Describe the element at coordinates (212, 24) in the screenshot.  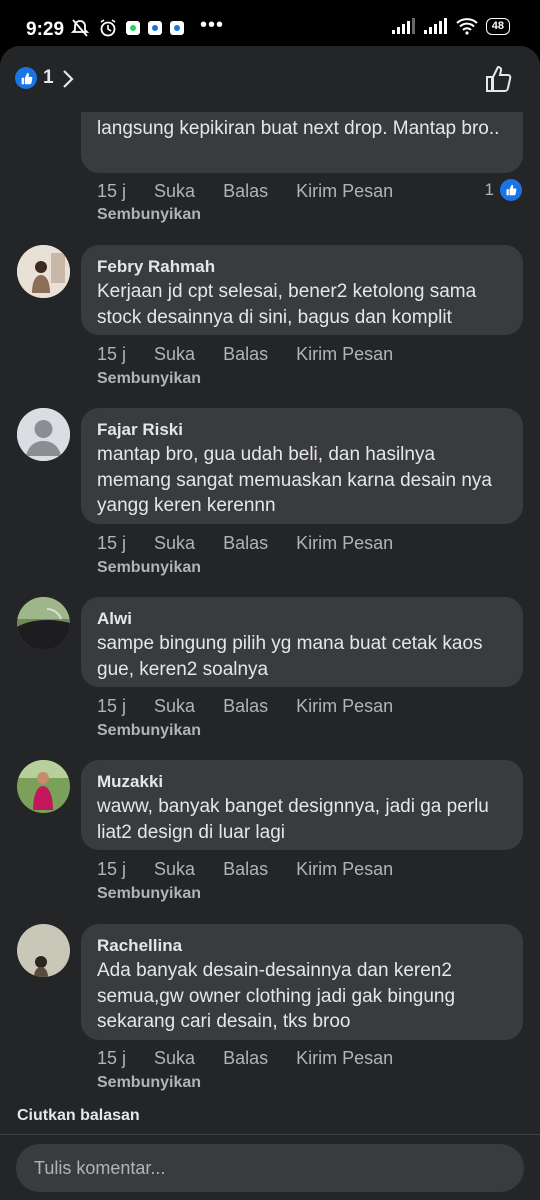
I see `more-notifications-icon: •••` at that location.